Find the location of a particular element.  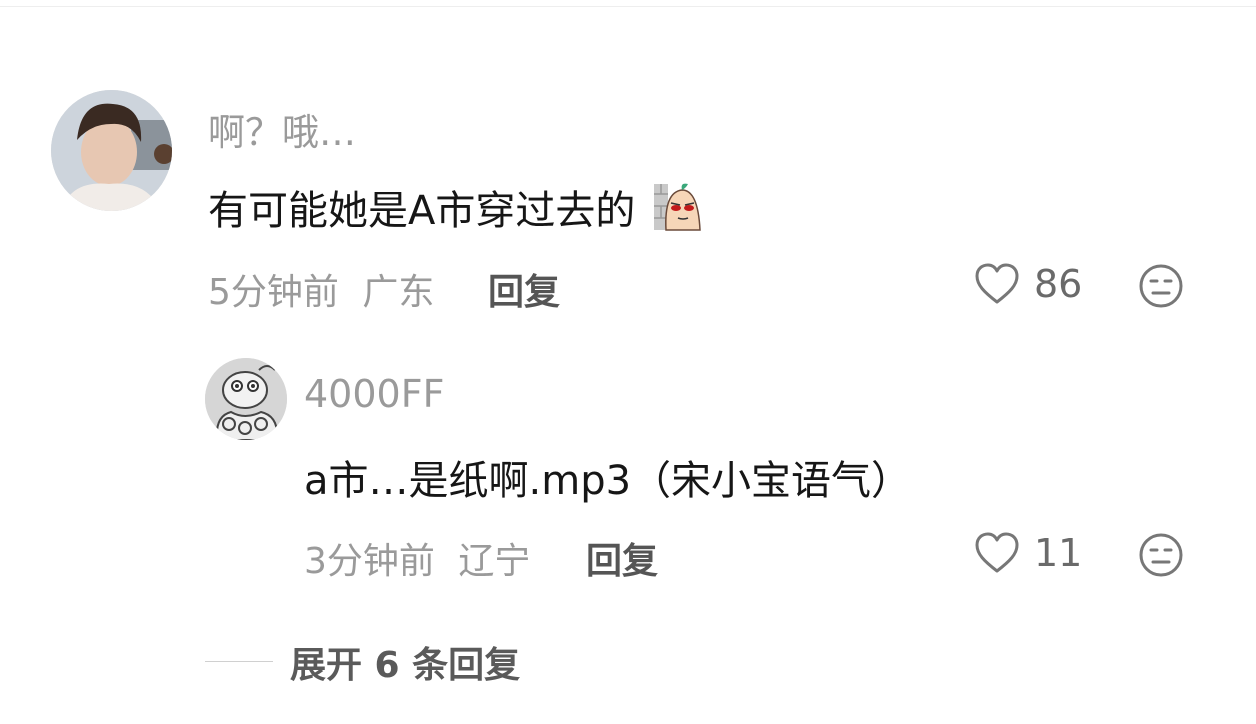

reply-avatar is located at coordinates (246, 399).